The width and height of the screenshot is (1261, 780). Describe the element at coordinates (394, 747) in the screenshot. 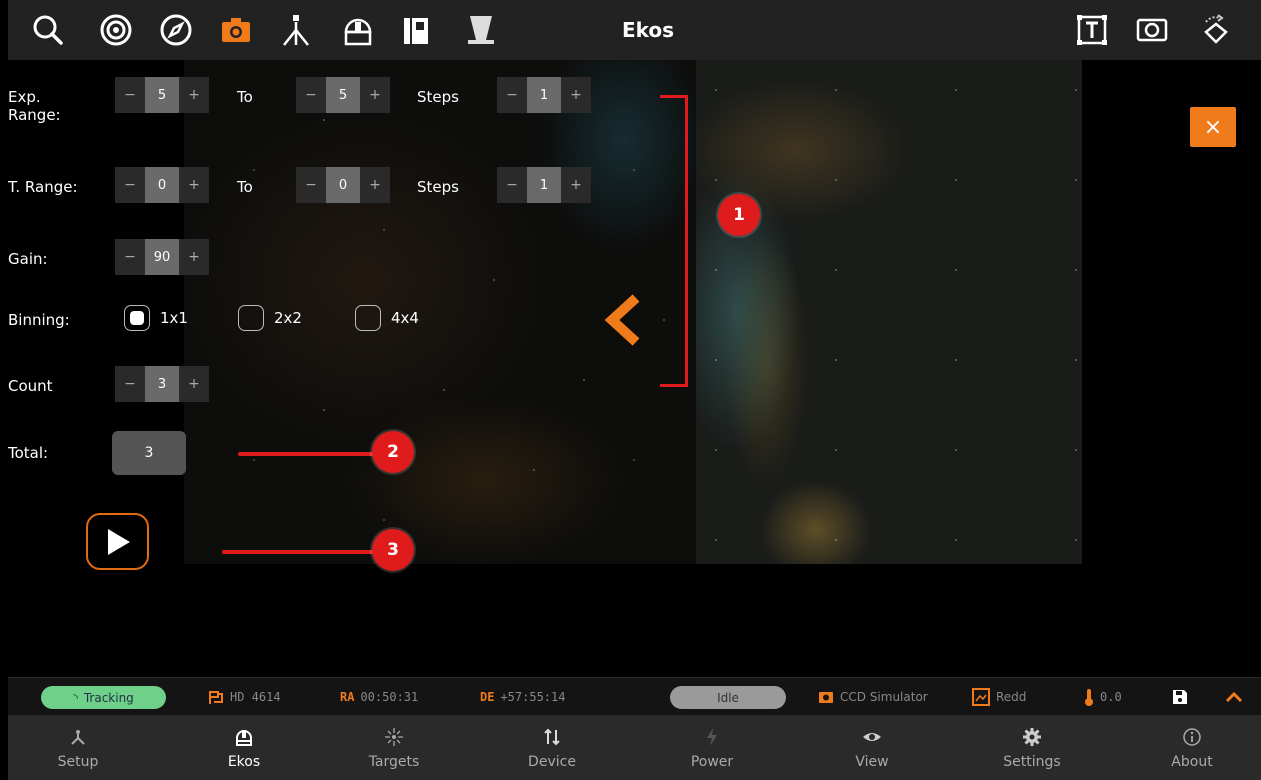

I see `nav-item-targets: Targets` at that location.